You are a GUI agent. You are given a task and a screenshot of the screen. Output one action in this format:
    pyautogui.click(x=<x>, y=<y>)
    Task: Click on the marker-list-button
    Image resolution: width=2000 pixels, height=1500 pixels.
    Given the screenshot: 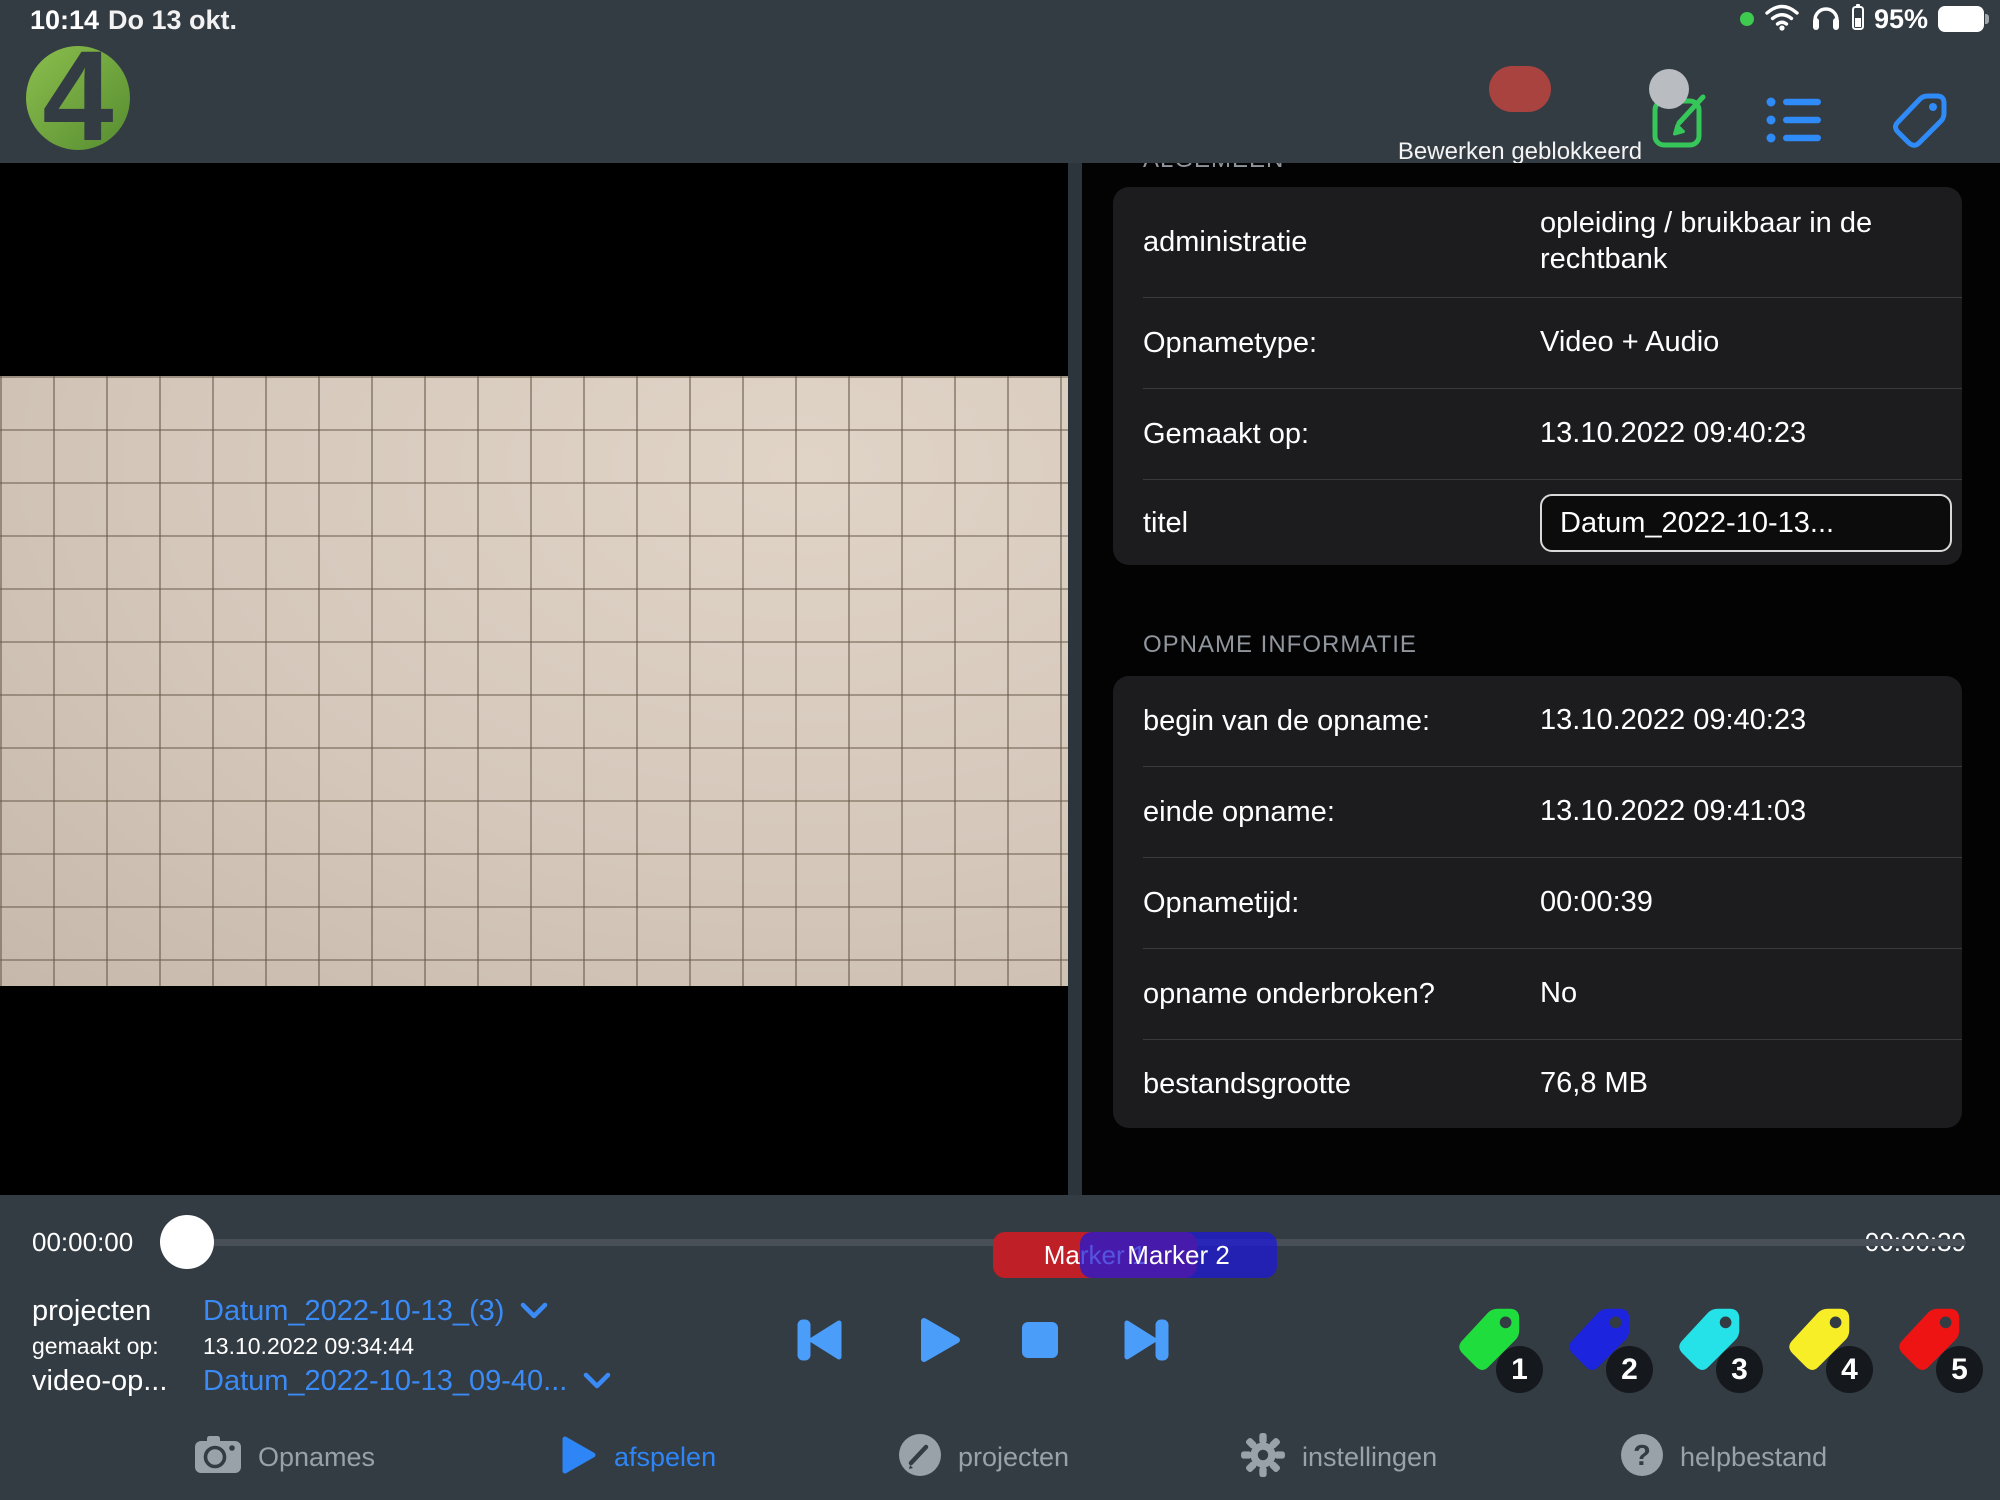 What is the action you would take?
    pyautogui.click(x=1795, y=120)
    